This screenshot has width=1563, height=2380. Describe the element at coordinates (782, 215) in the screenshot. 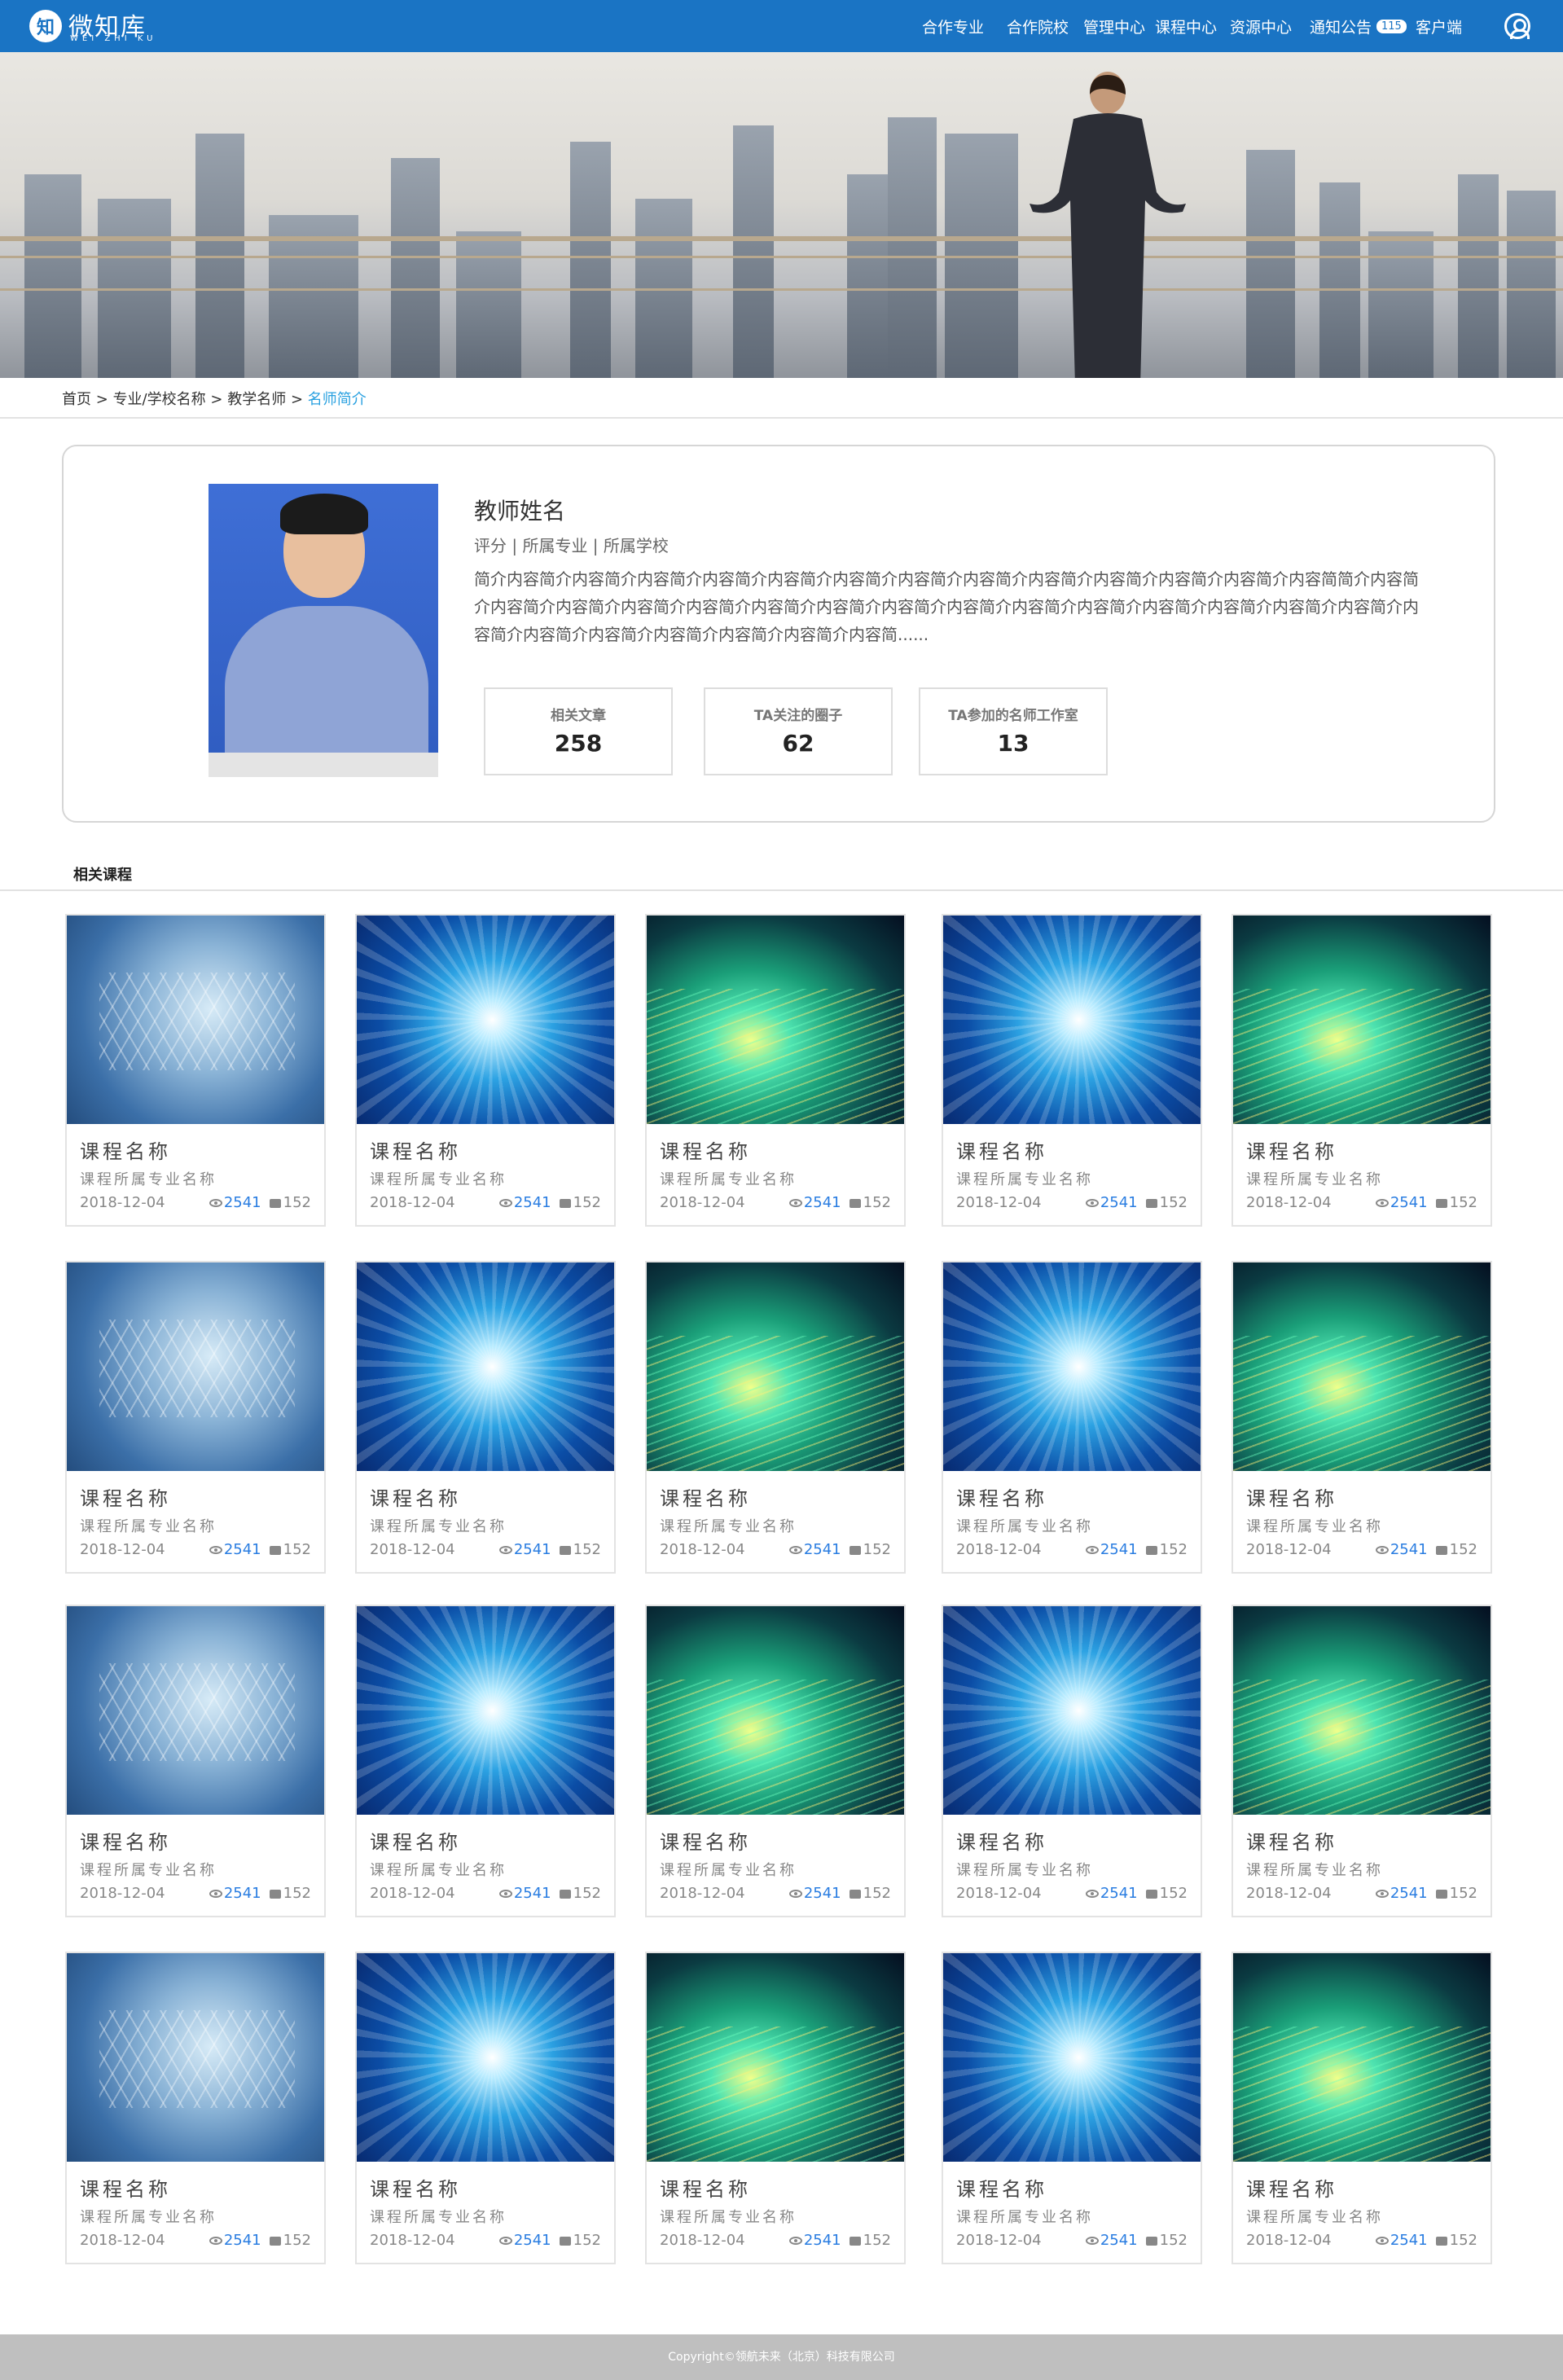

I see `hero-banner-image` at that location.